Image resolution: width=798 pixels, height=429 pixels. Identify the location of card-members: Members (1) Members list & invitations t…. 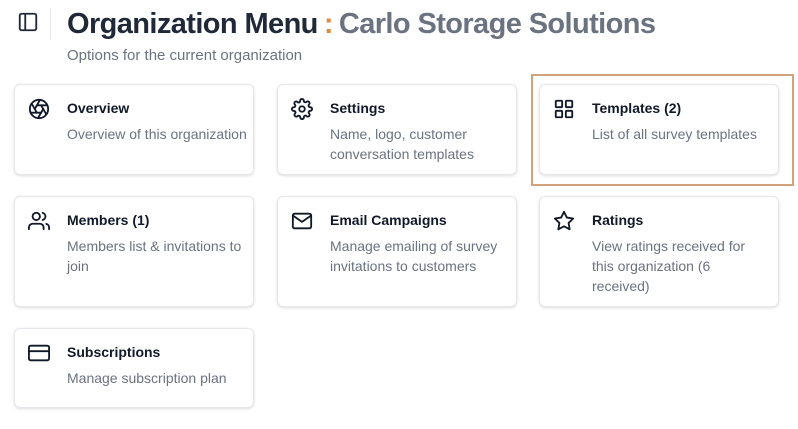
(134, 251).